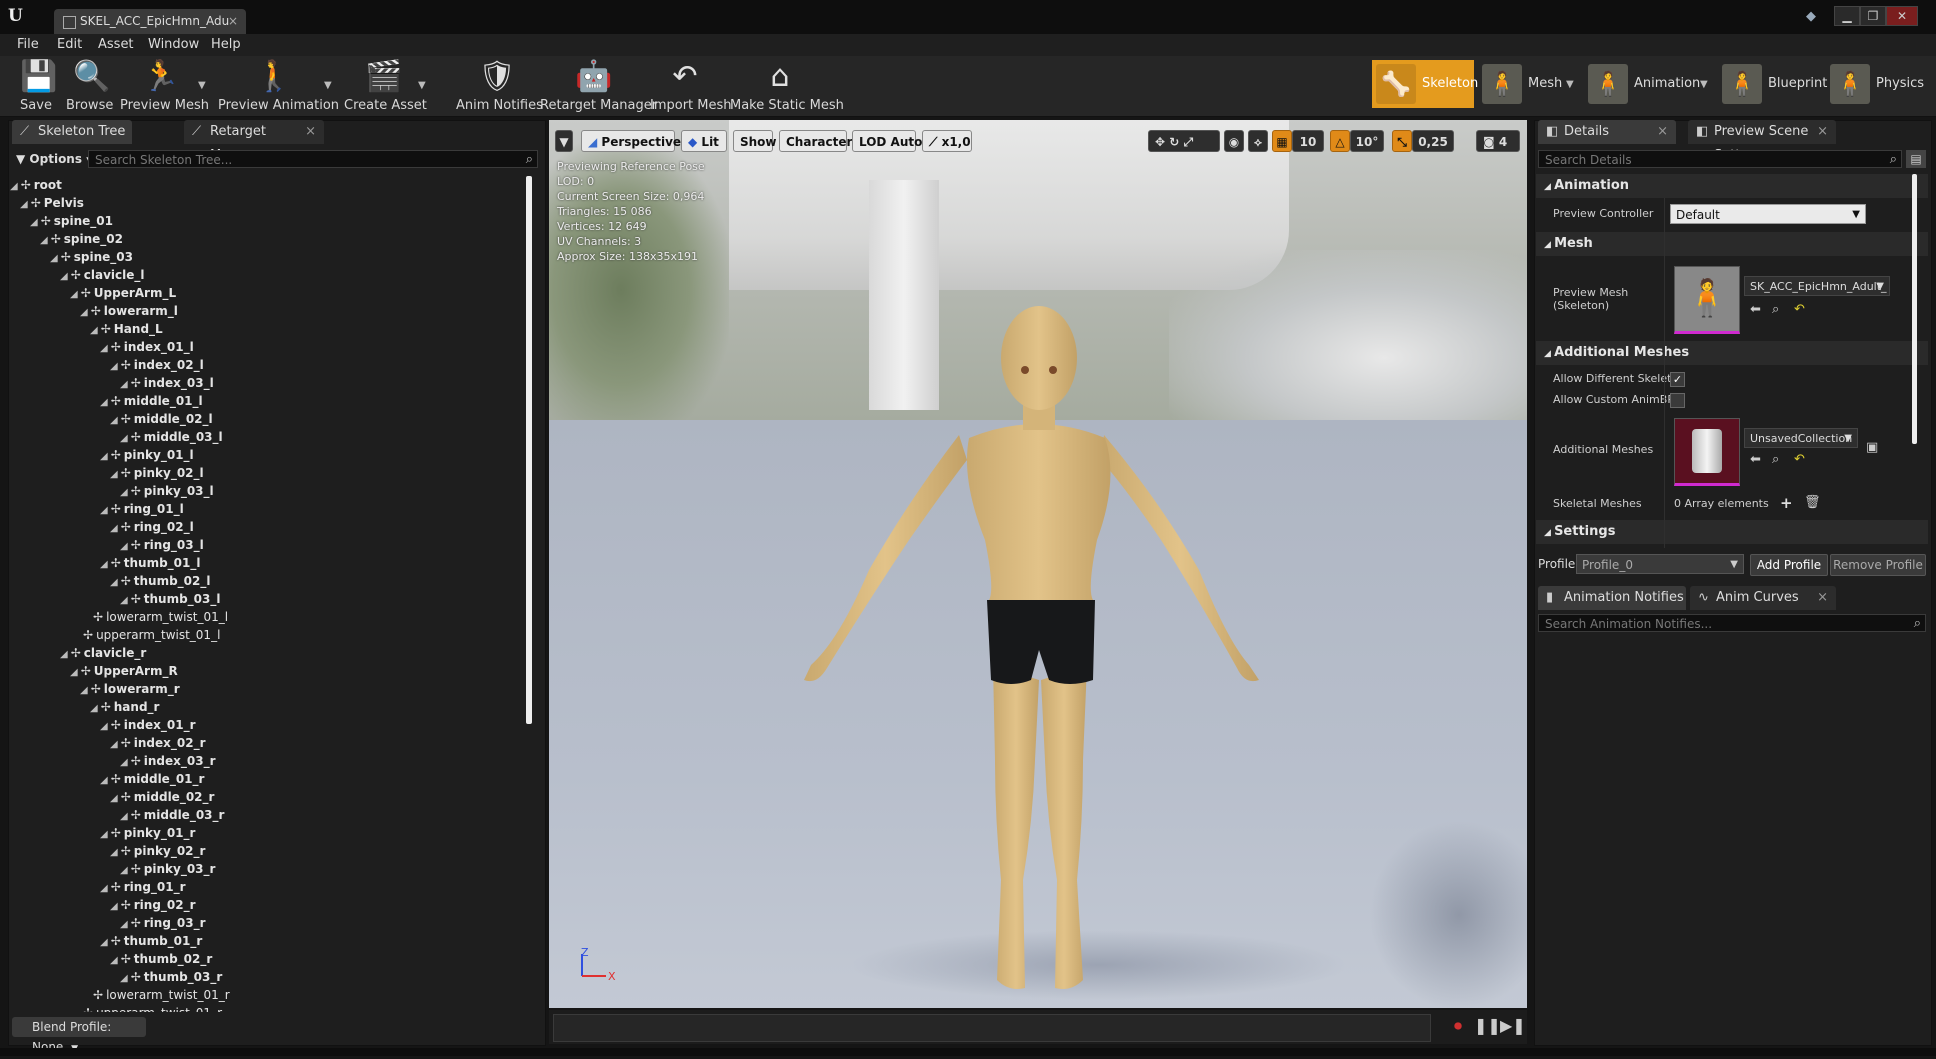  Describe the element at coordinates (1402, 141) in the screenshot. I see `scale-snap-toggle: ⤡` at that location.